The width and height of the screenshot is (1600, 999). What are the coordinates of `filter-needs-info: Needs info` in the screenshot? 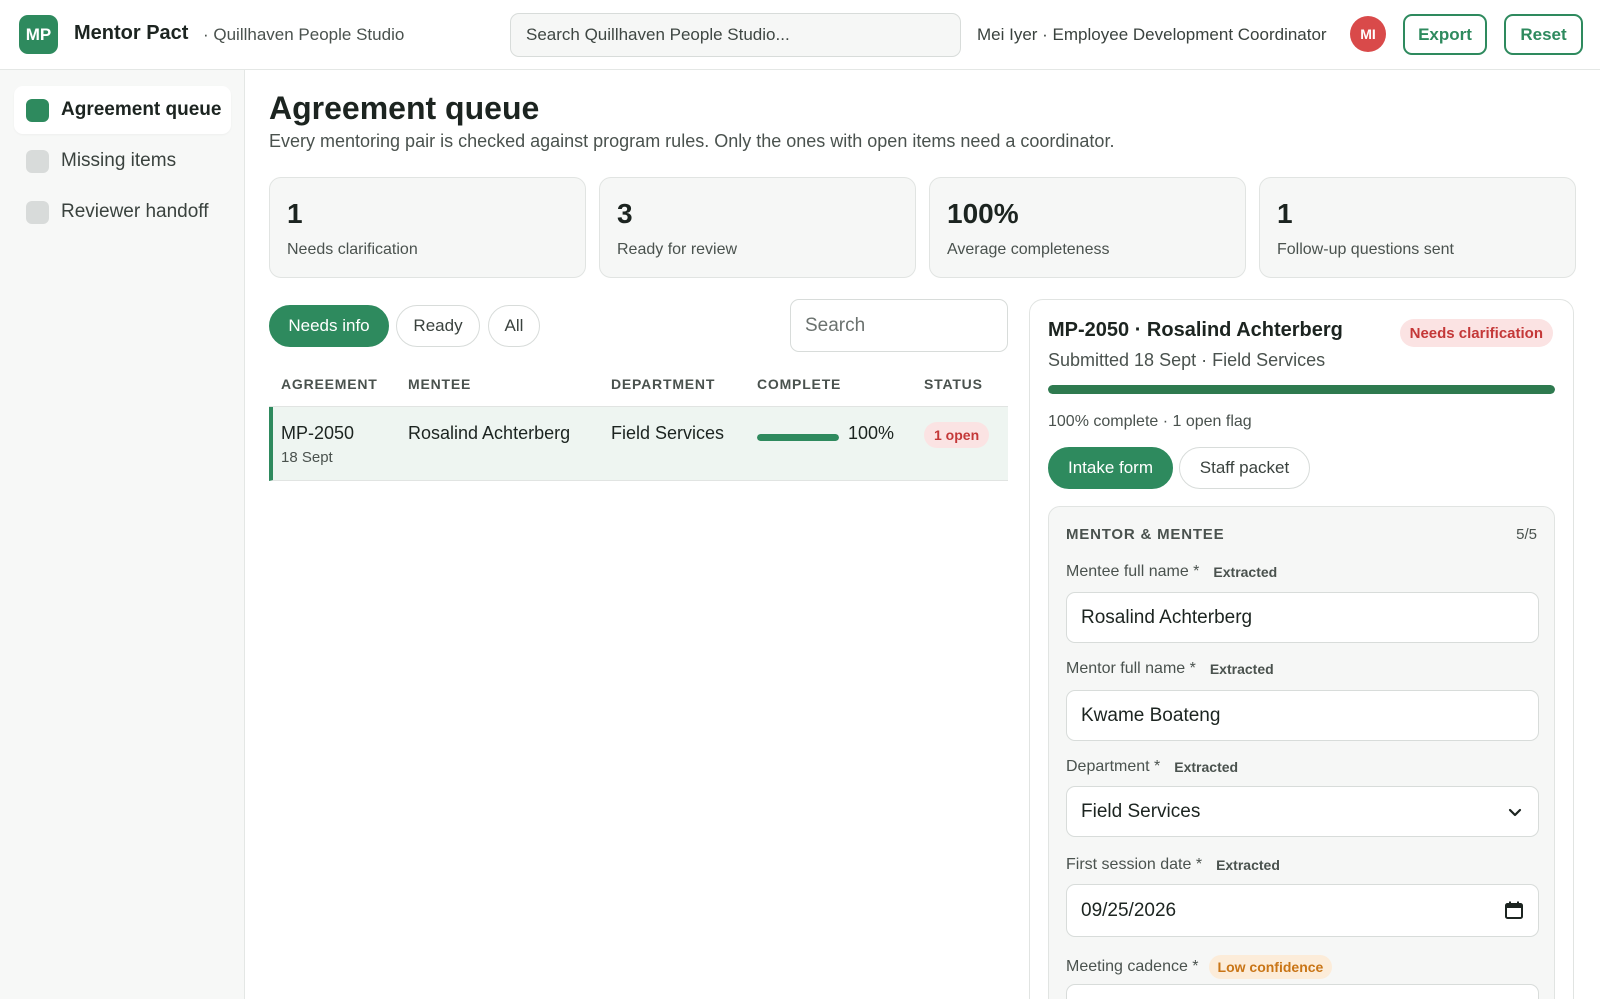 It's located at (329, 326).